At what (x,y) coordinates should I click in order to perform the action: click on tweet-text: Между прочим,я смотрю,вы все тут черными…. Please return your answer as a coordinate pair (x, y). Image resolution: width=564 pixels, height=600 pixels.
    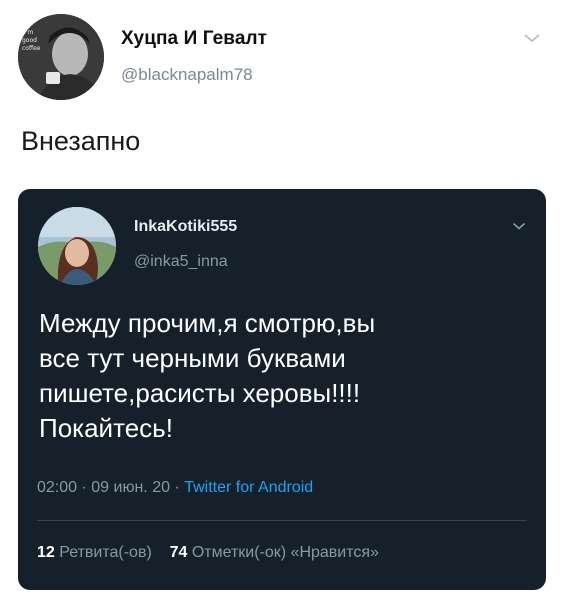
    Looking at the image, I should click on (207, 375).